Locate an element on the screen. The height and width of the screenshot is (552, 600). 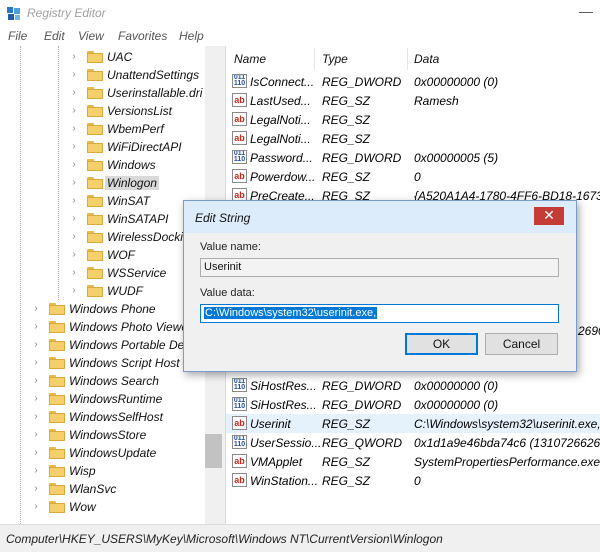
tree-item: › WindowsStore is located at coordinates (102, 435).